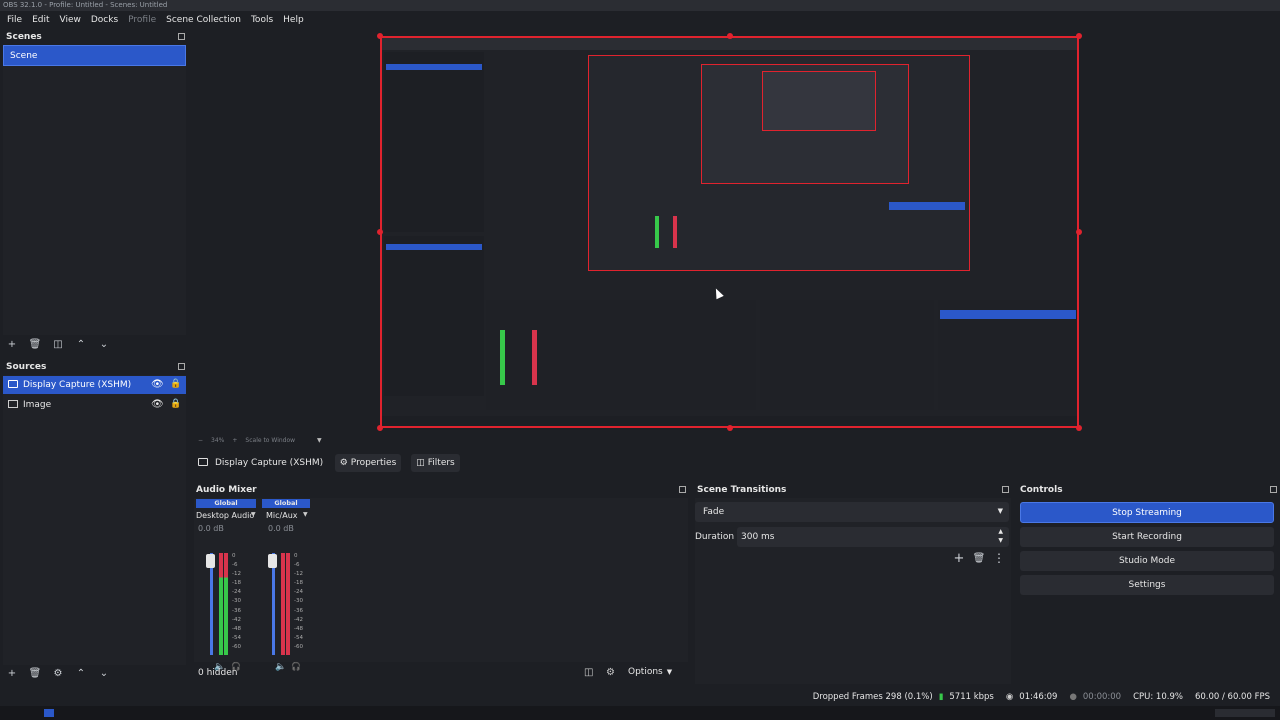 The width and height of the screenshot is (1280, 720). I want to click on menu-docks: Docks, so click(104, 20).